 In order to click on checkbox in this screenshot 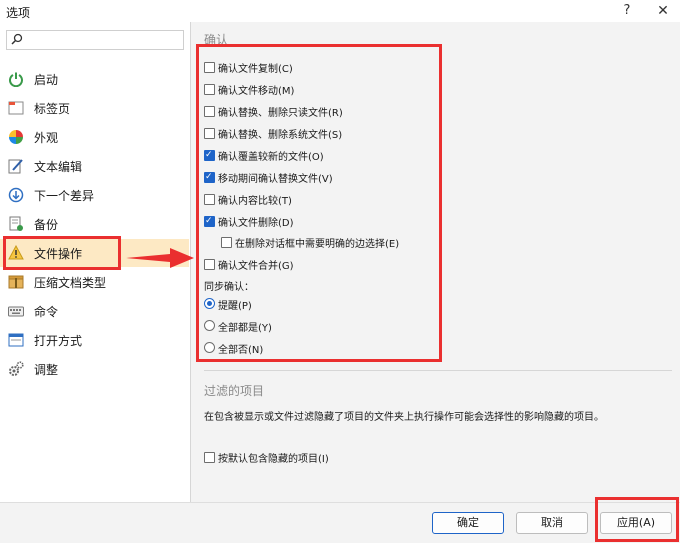, I will do `click(209, 457)`.